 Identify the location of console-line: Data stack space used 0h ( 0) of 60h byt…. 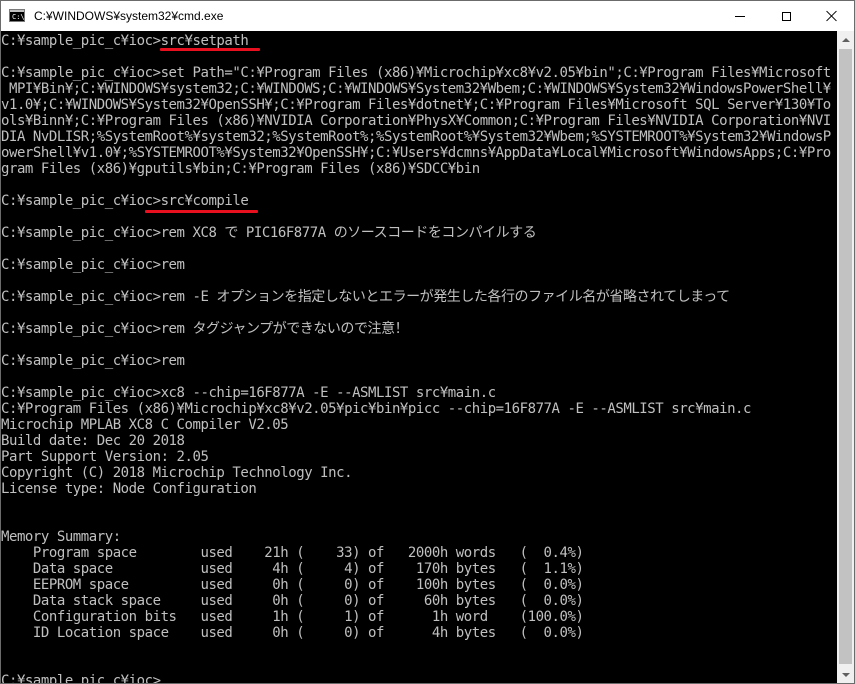
(292, 601).